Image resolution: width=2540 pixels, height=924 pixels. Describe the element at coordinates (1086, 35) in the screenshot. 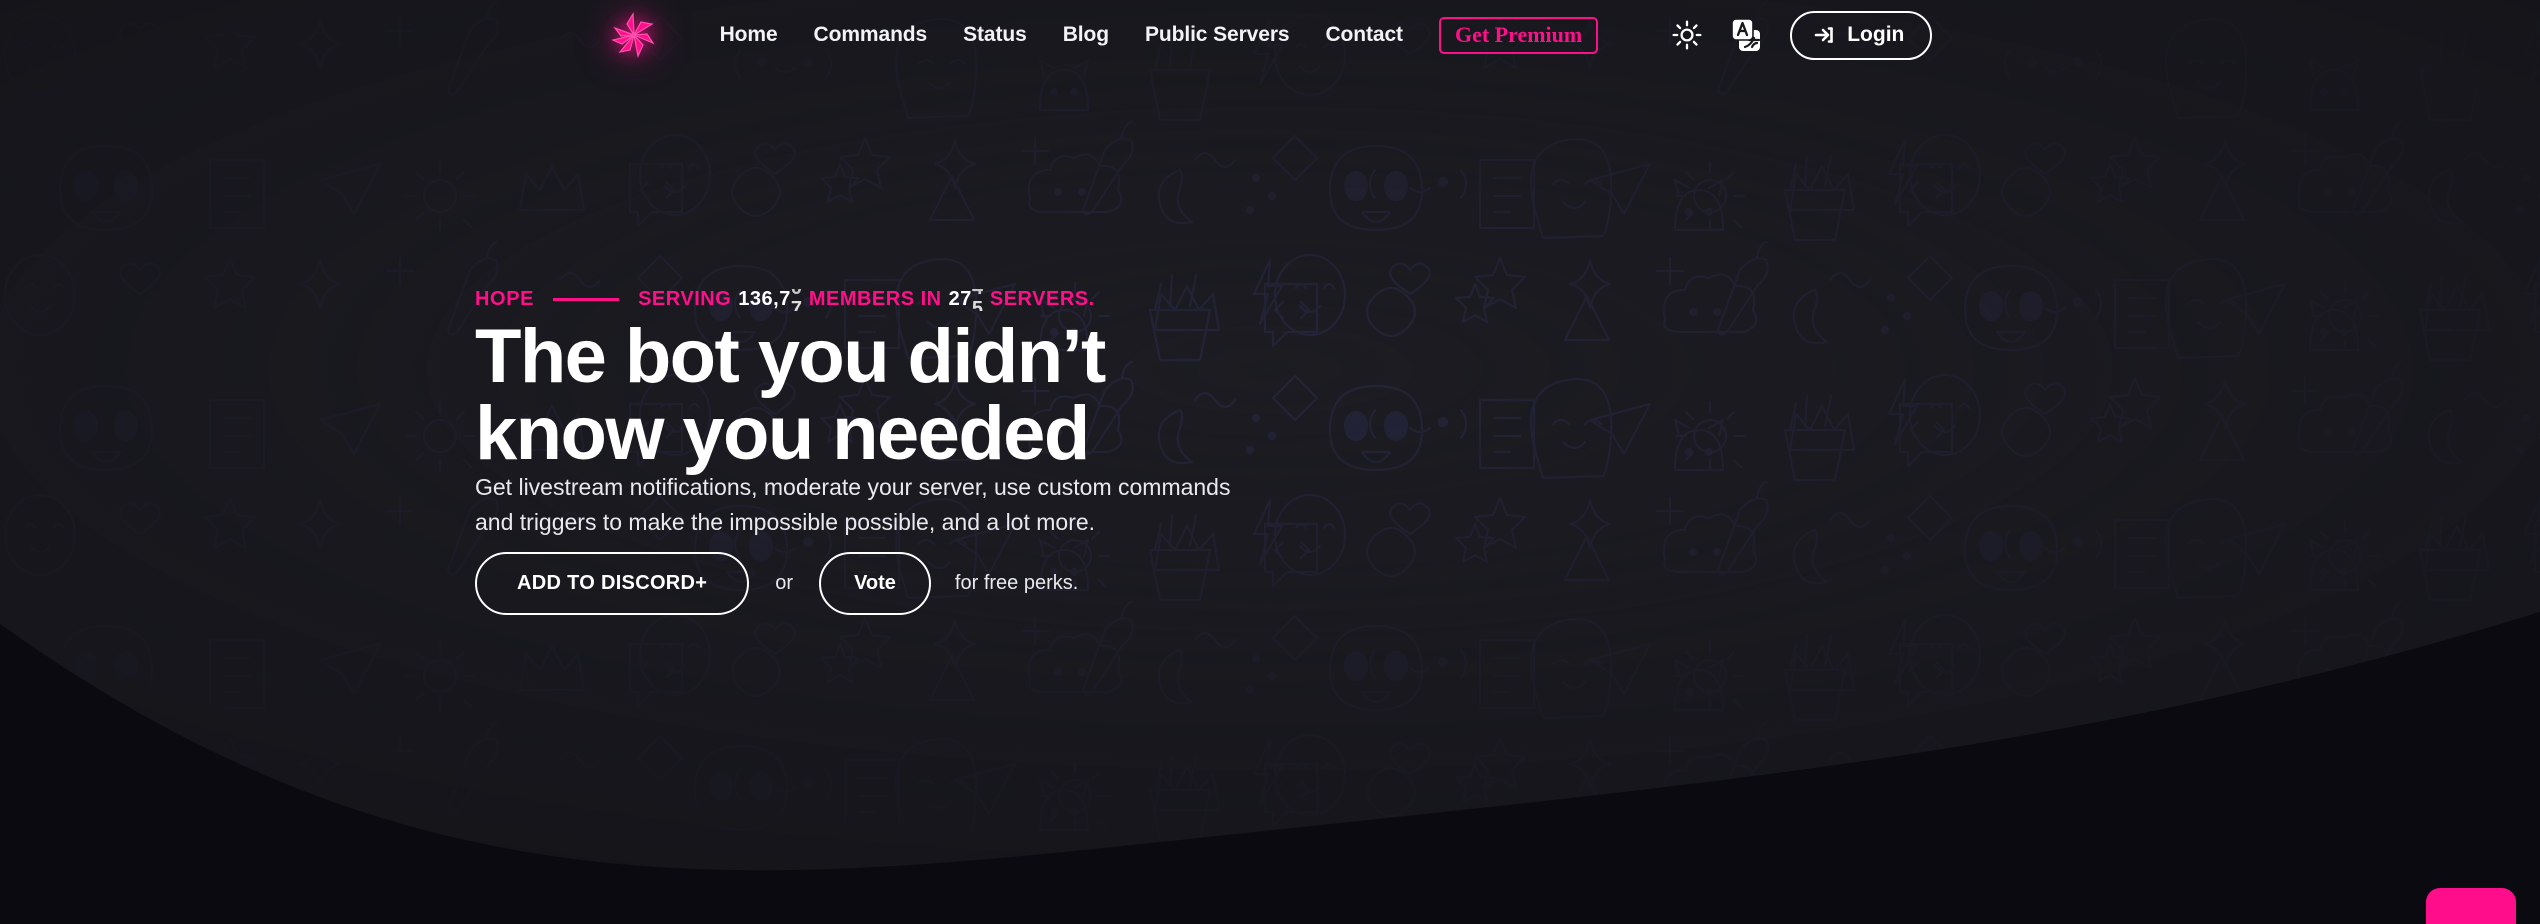

I see `nav-link-blog: Blog` at that location.